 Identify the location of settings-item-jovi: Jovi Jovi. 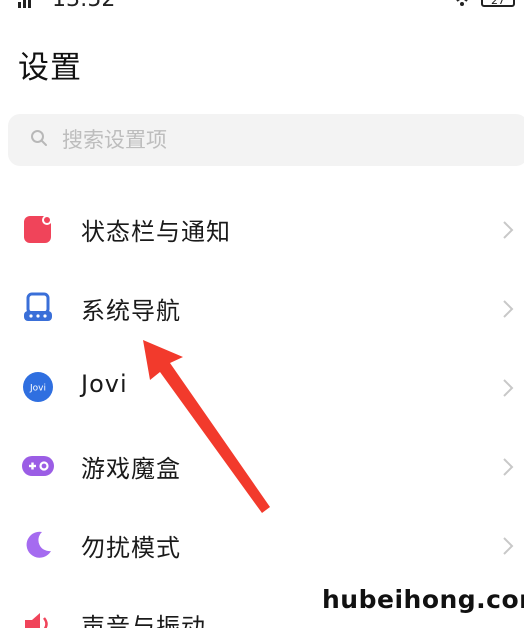
(262, 390).